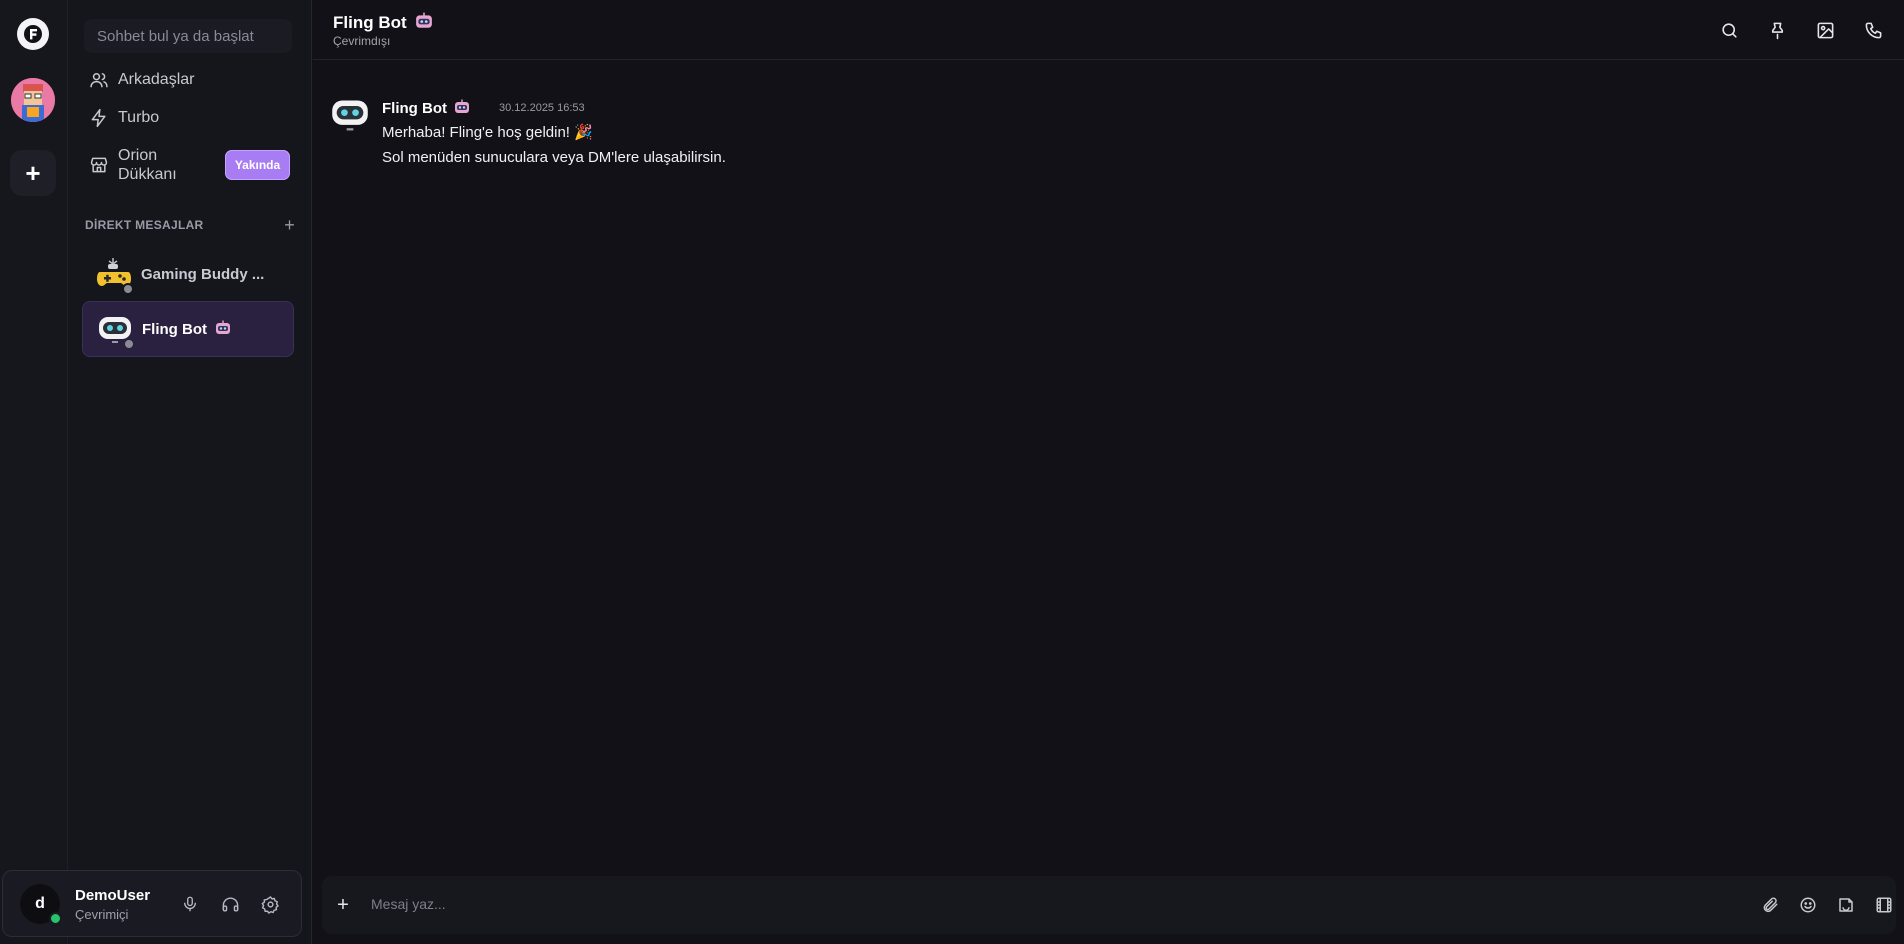 This screenshot has height=944, width=1904. What do you see at coordinates (189, 118) in the screenshot?
I see `nav-turbo: Turbo` at bounding box center [189, 118].